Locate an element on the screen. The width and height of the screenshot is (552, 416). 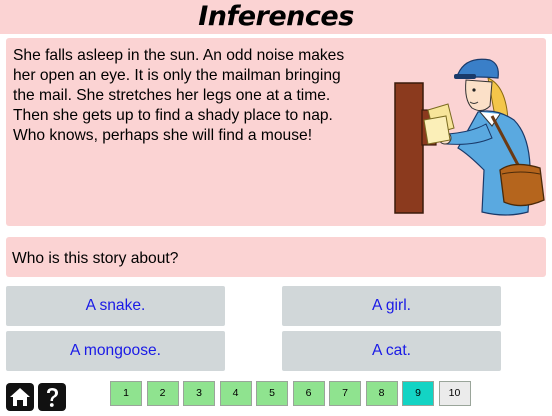
page-button-2: 2 is located at coordinates (162, 393).